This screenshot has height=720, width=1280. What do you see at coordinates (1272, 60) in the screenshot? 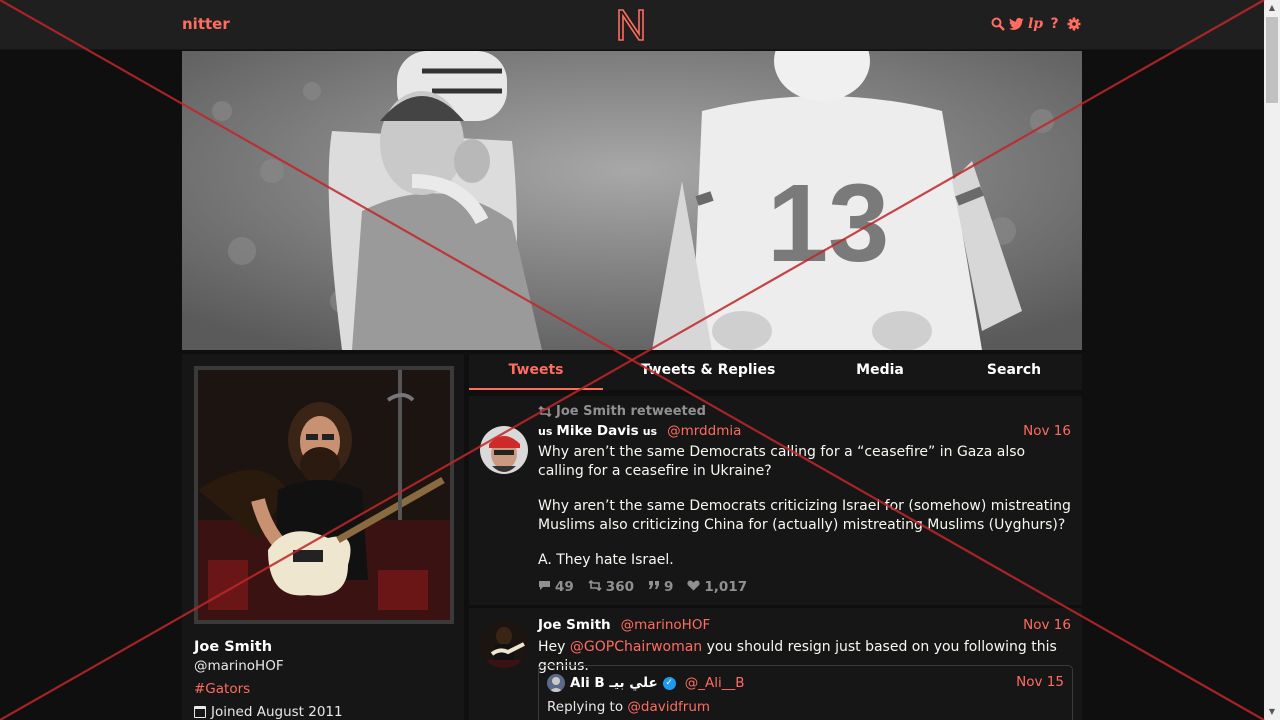
I see `scrollbar-thumb` at bounding box center [1272, 60].